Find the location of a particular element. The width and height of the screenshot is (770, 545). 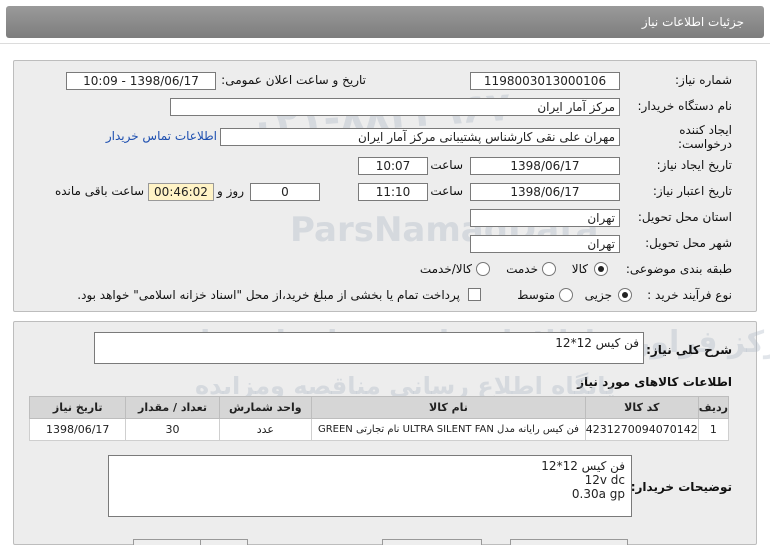

process-radio-minor is located at coordinates (625, 295).